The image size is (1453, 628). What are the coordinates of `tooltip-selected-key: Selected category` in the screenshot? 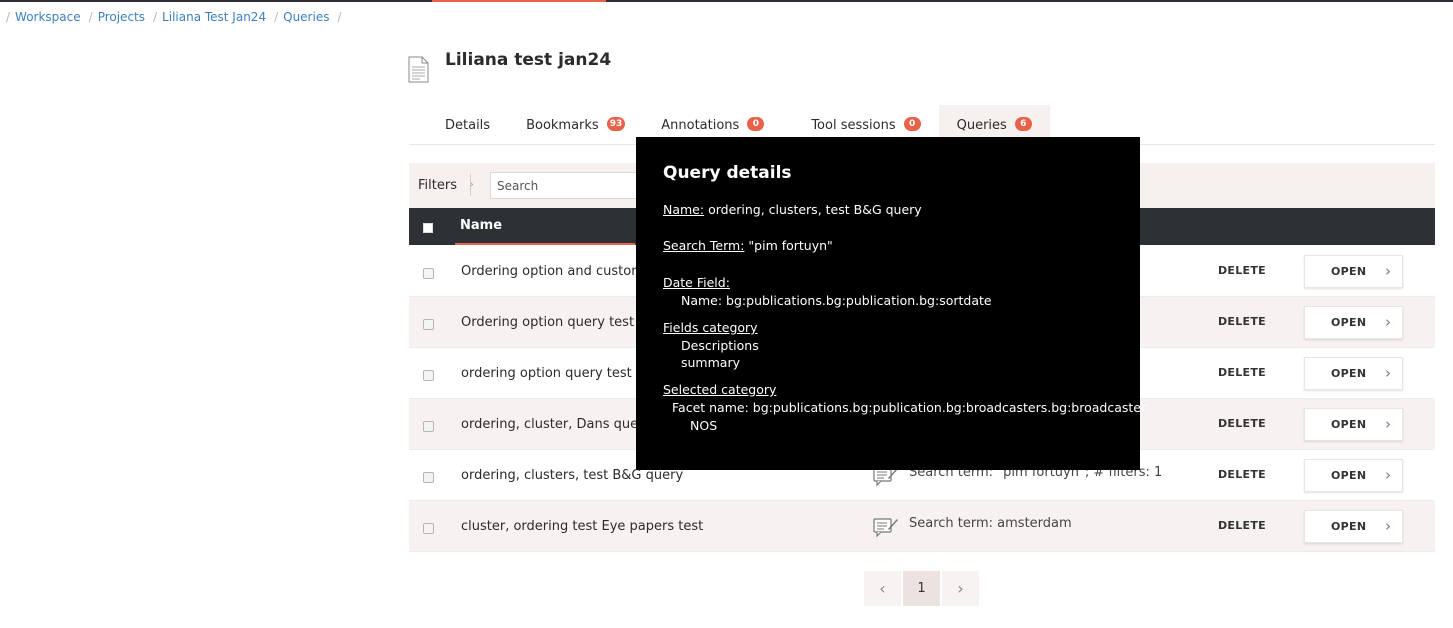 It's located at (720, 389).